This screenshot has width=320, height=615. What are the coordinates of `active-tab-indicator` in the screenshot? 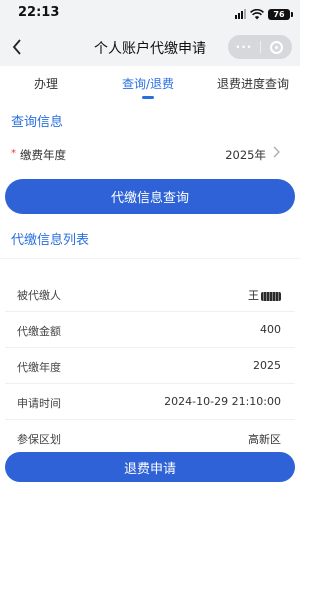 It's located at (148, 97).